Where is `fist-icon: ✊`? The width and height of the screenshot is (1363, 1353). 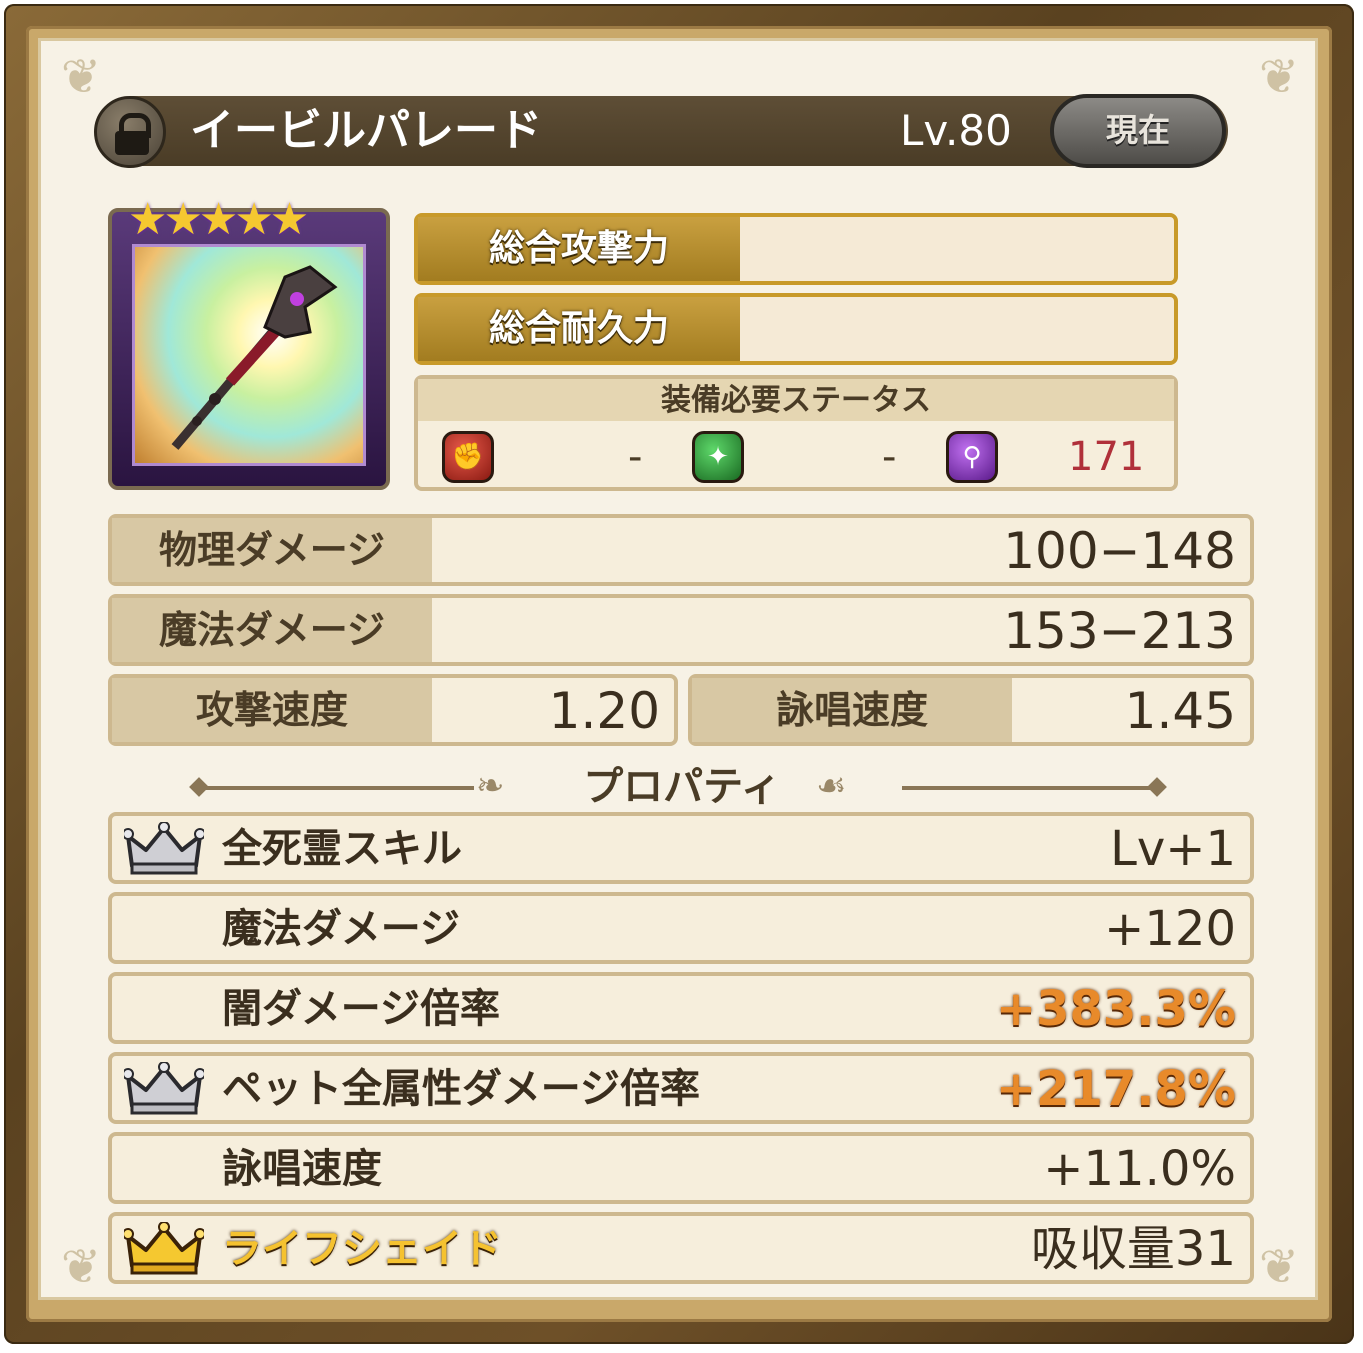 fist-icon: ✊ is located at coordinates (468, 457).